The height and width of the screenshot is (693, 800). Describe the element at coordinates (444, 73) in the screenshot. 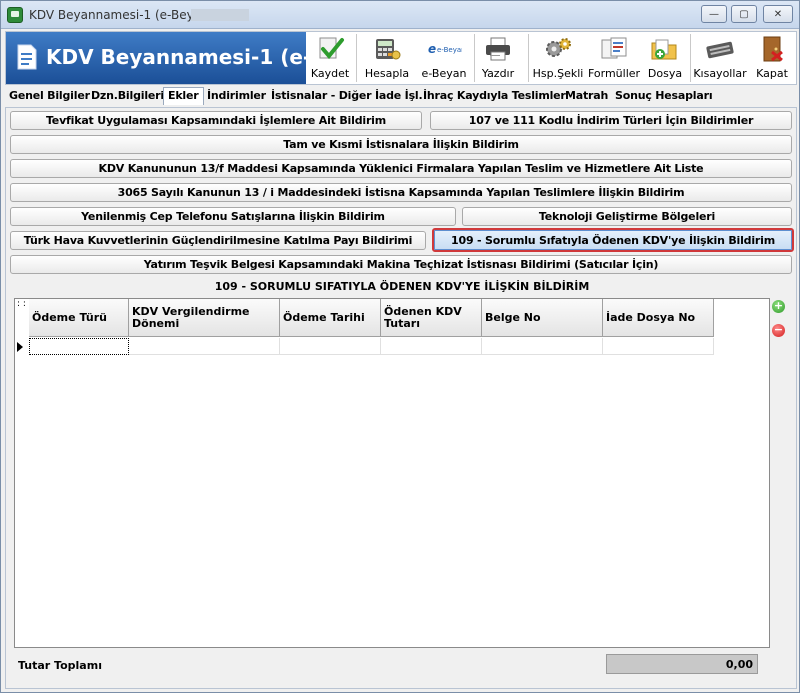

I see `e-beyan-label: e-Beyan` at that location.